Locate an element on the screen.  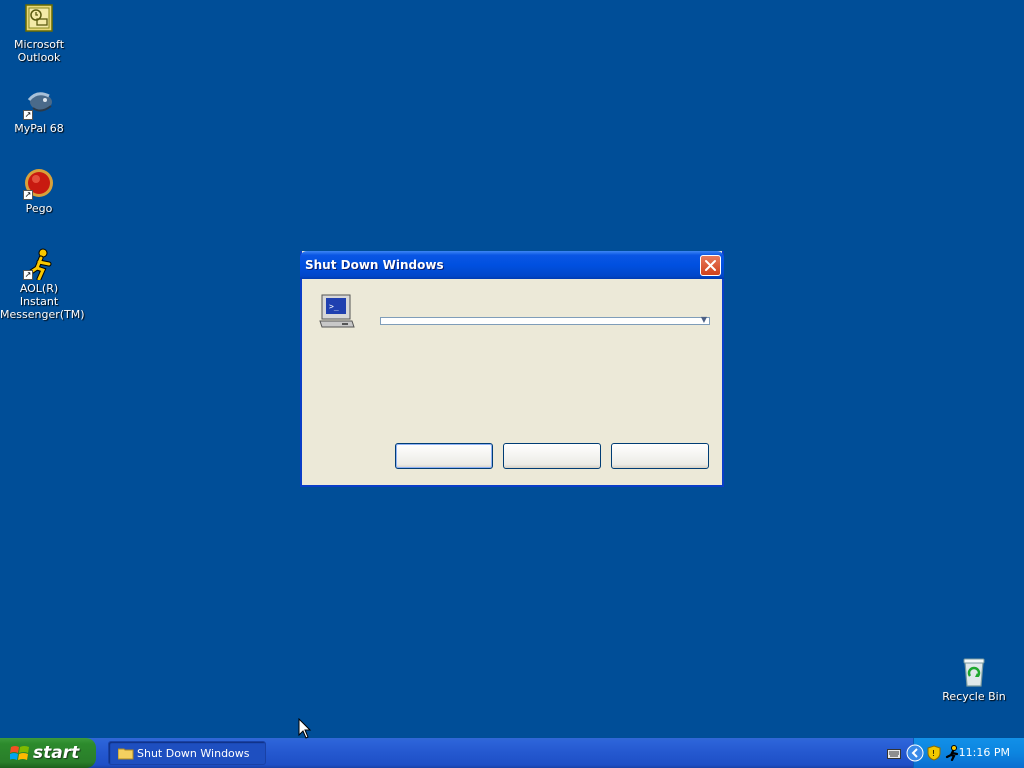
keyboard-icon is located at coordinates (894, 754).